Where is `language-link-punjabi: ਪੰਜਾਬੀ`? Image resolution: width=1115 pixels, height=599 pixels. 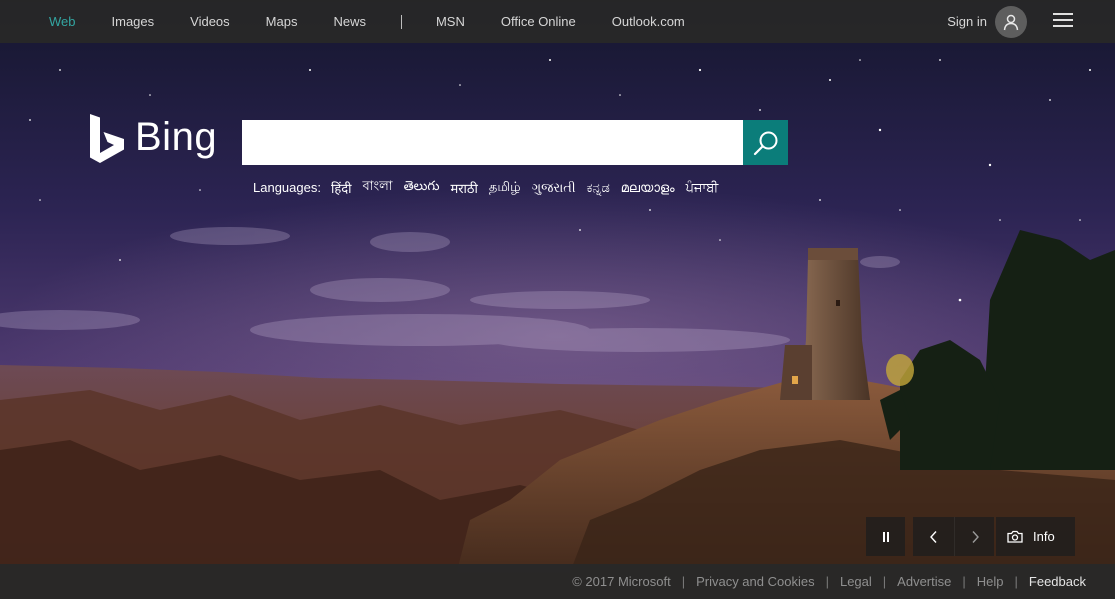 language-link-punjabi: ਪੰਜਾਬੀ is located at coordinates (702, 188).